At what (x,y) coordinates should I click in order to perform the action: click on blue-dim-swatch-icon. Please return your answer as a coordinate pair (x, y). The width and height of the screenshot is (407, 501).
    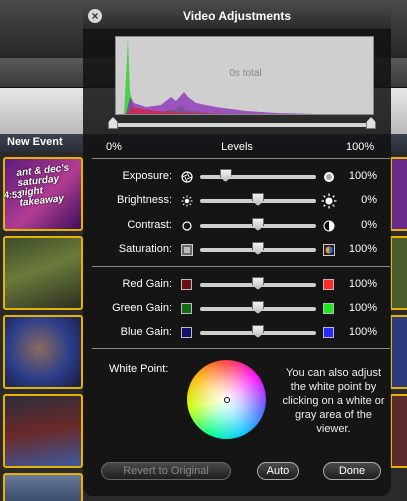
    Looking at the image, I should click on (186, 332).